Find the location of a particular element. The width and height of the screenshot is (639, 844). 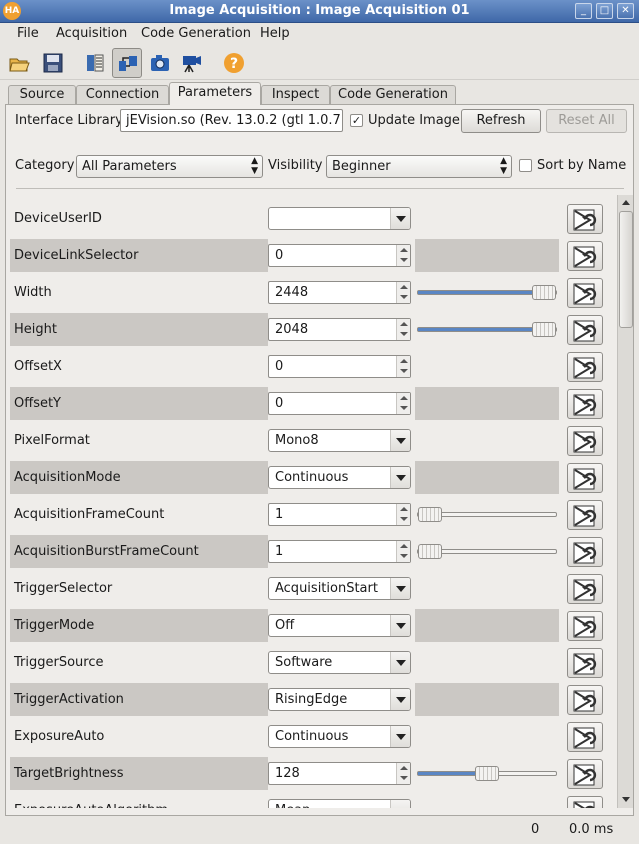

menu-code-generation: Code Generation is located at coordinates (196, 33).